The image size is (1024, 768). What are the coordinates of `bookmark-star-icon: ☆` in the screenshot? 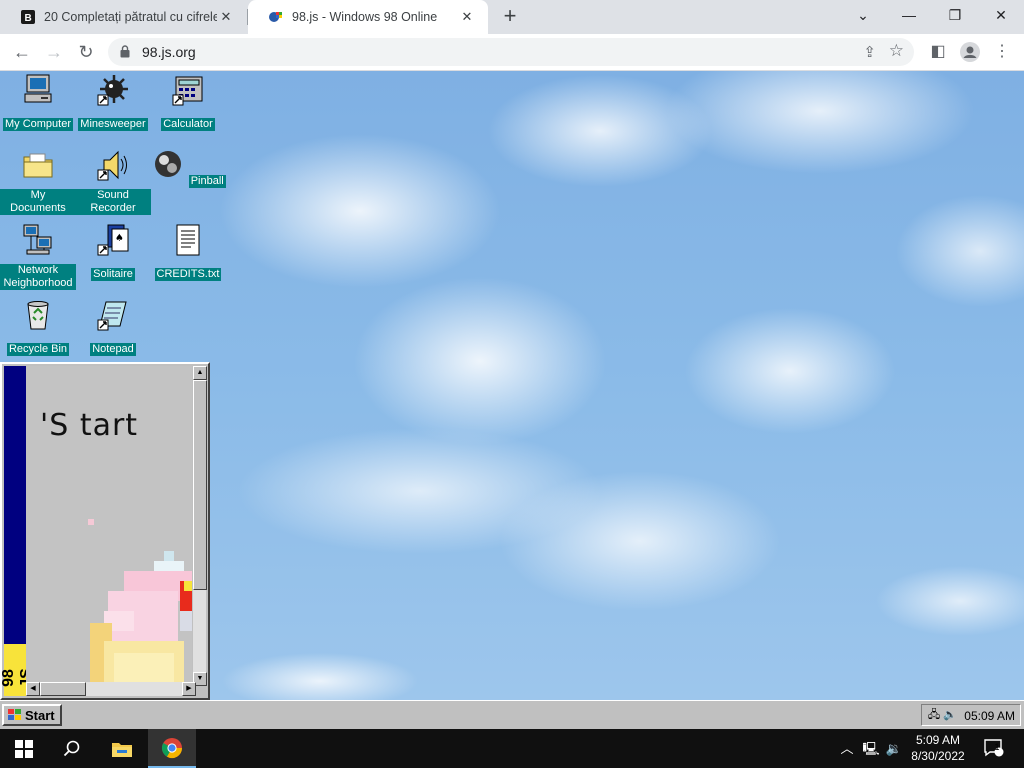 It's located at (896, 51).